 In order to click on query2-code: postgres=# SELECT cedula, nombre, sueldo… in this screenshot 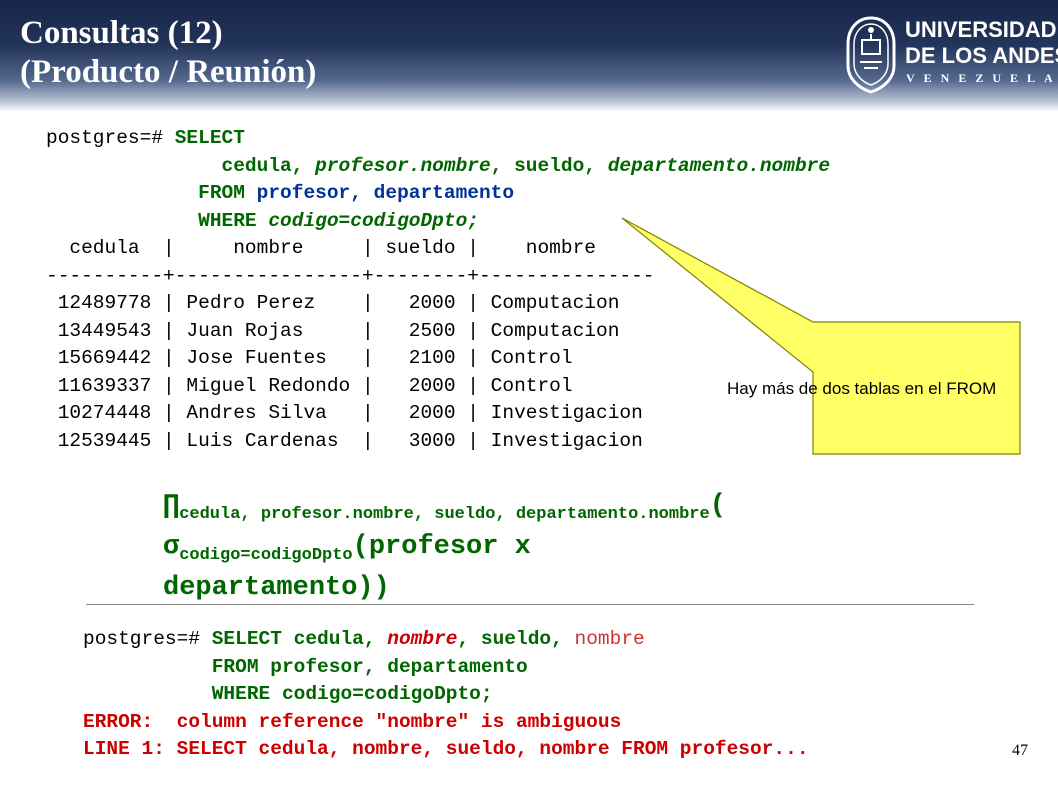, I will do `click(446, 695)`.